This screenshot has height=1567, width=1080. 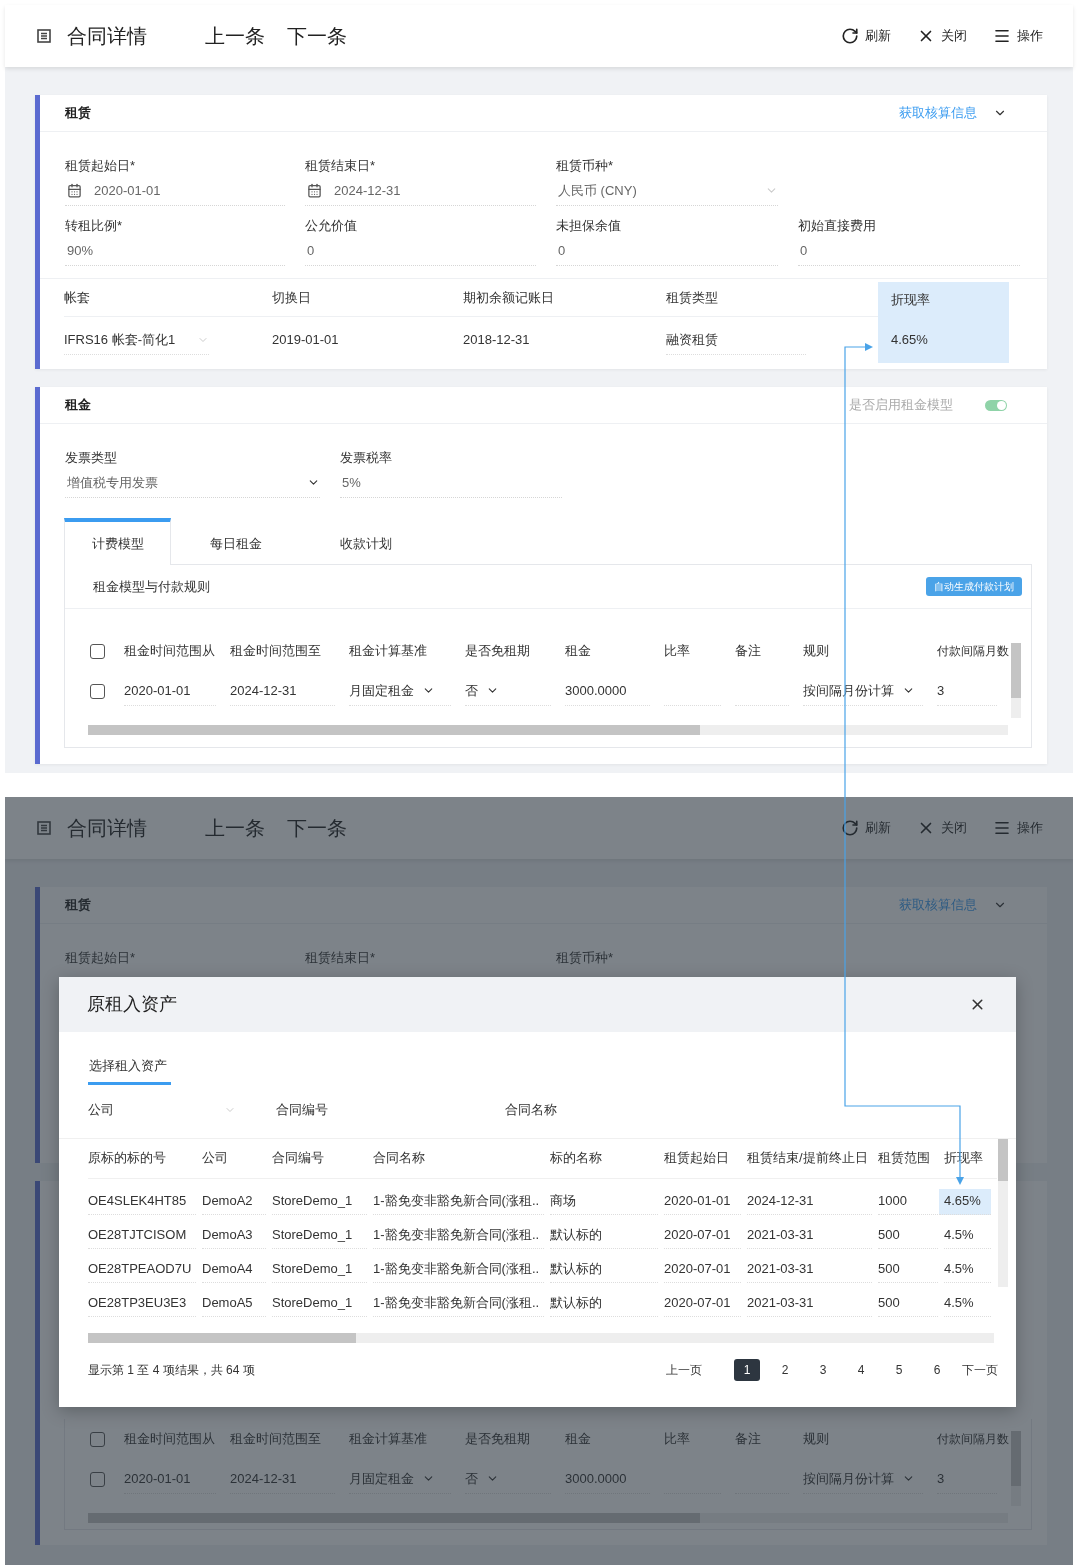 What do you see at coordinates (585, 166) in the screenshot?
I see `field-label: 租赁币种*` at bounding box center [585, 166].